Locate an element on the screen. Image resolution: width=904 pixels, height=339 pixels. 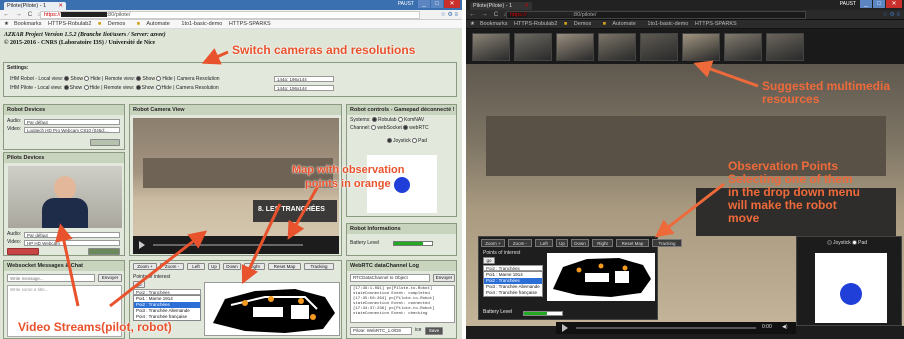
annotation-switch-cameras: Switch cameras and resolutions is located at coordinates (324, 50).